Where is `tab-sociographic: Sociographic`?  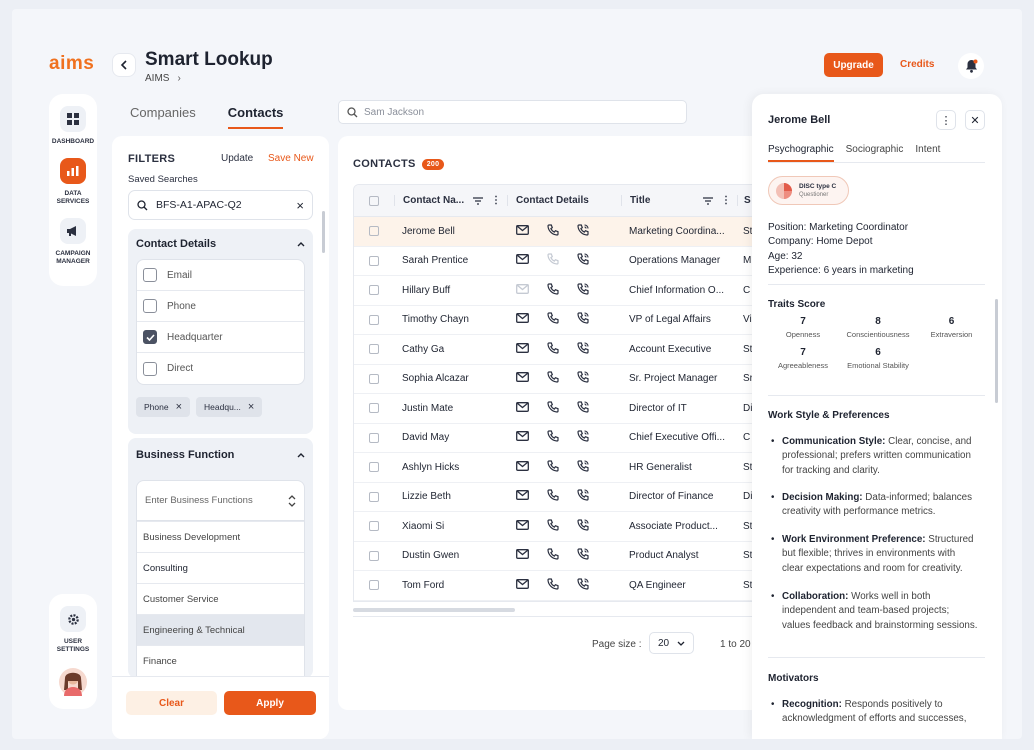
tab-sociographic: Sociographic is located at coordinates (875, 153).